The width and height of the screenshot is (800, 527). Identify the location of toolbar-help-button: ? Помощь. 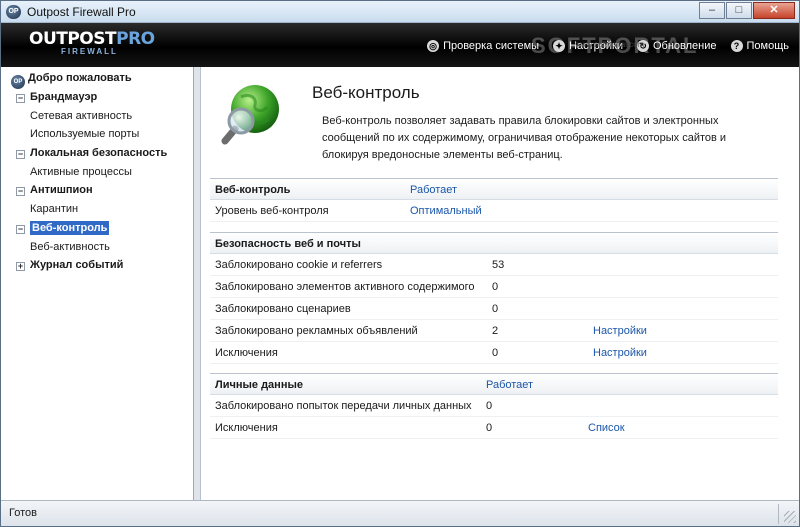
(760, 46).